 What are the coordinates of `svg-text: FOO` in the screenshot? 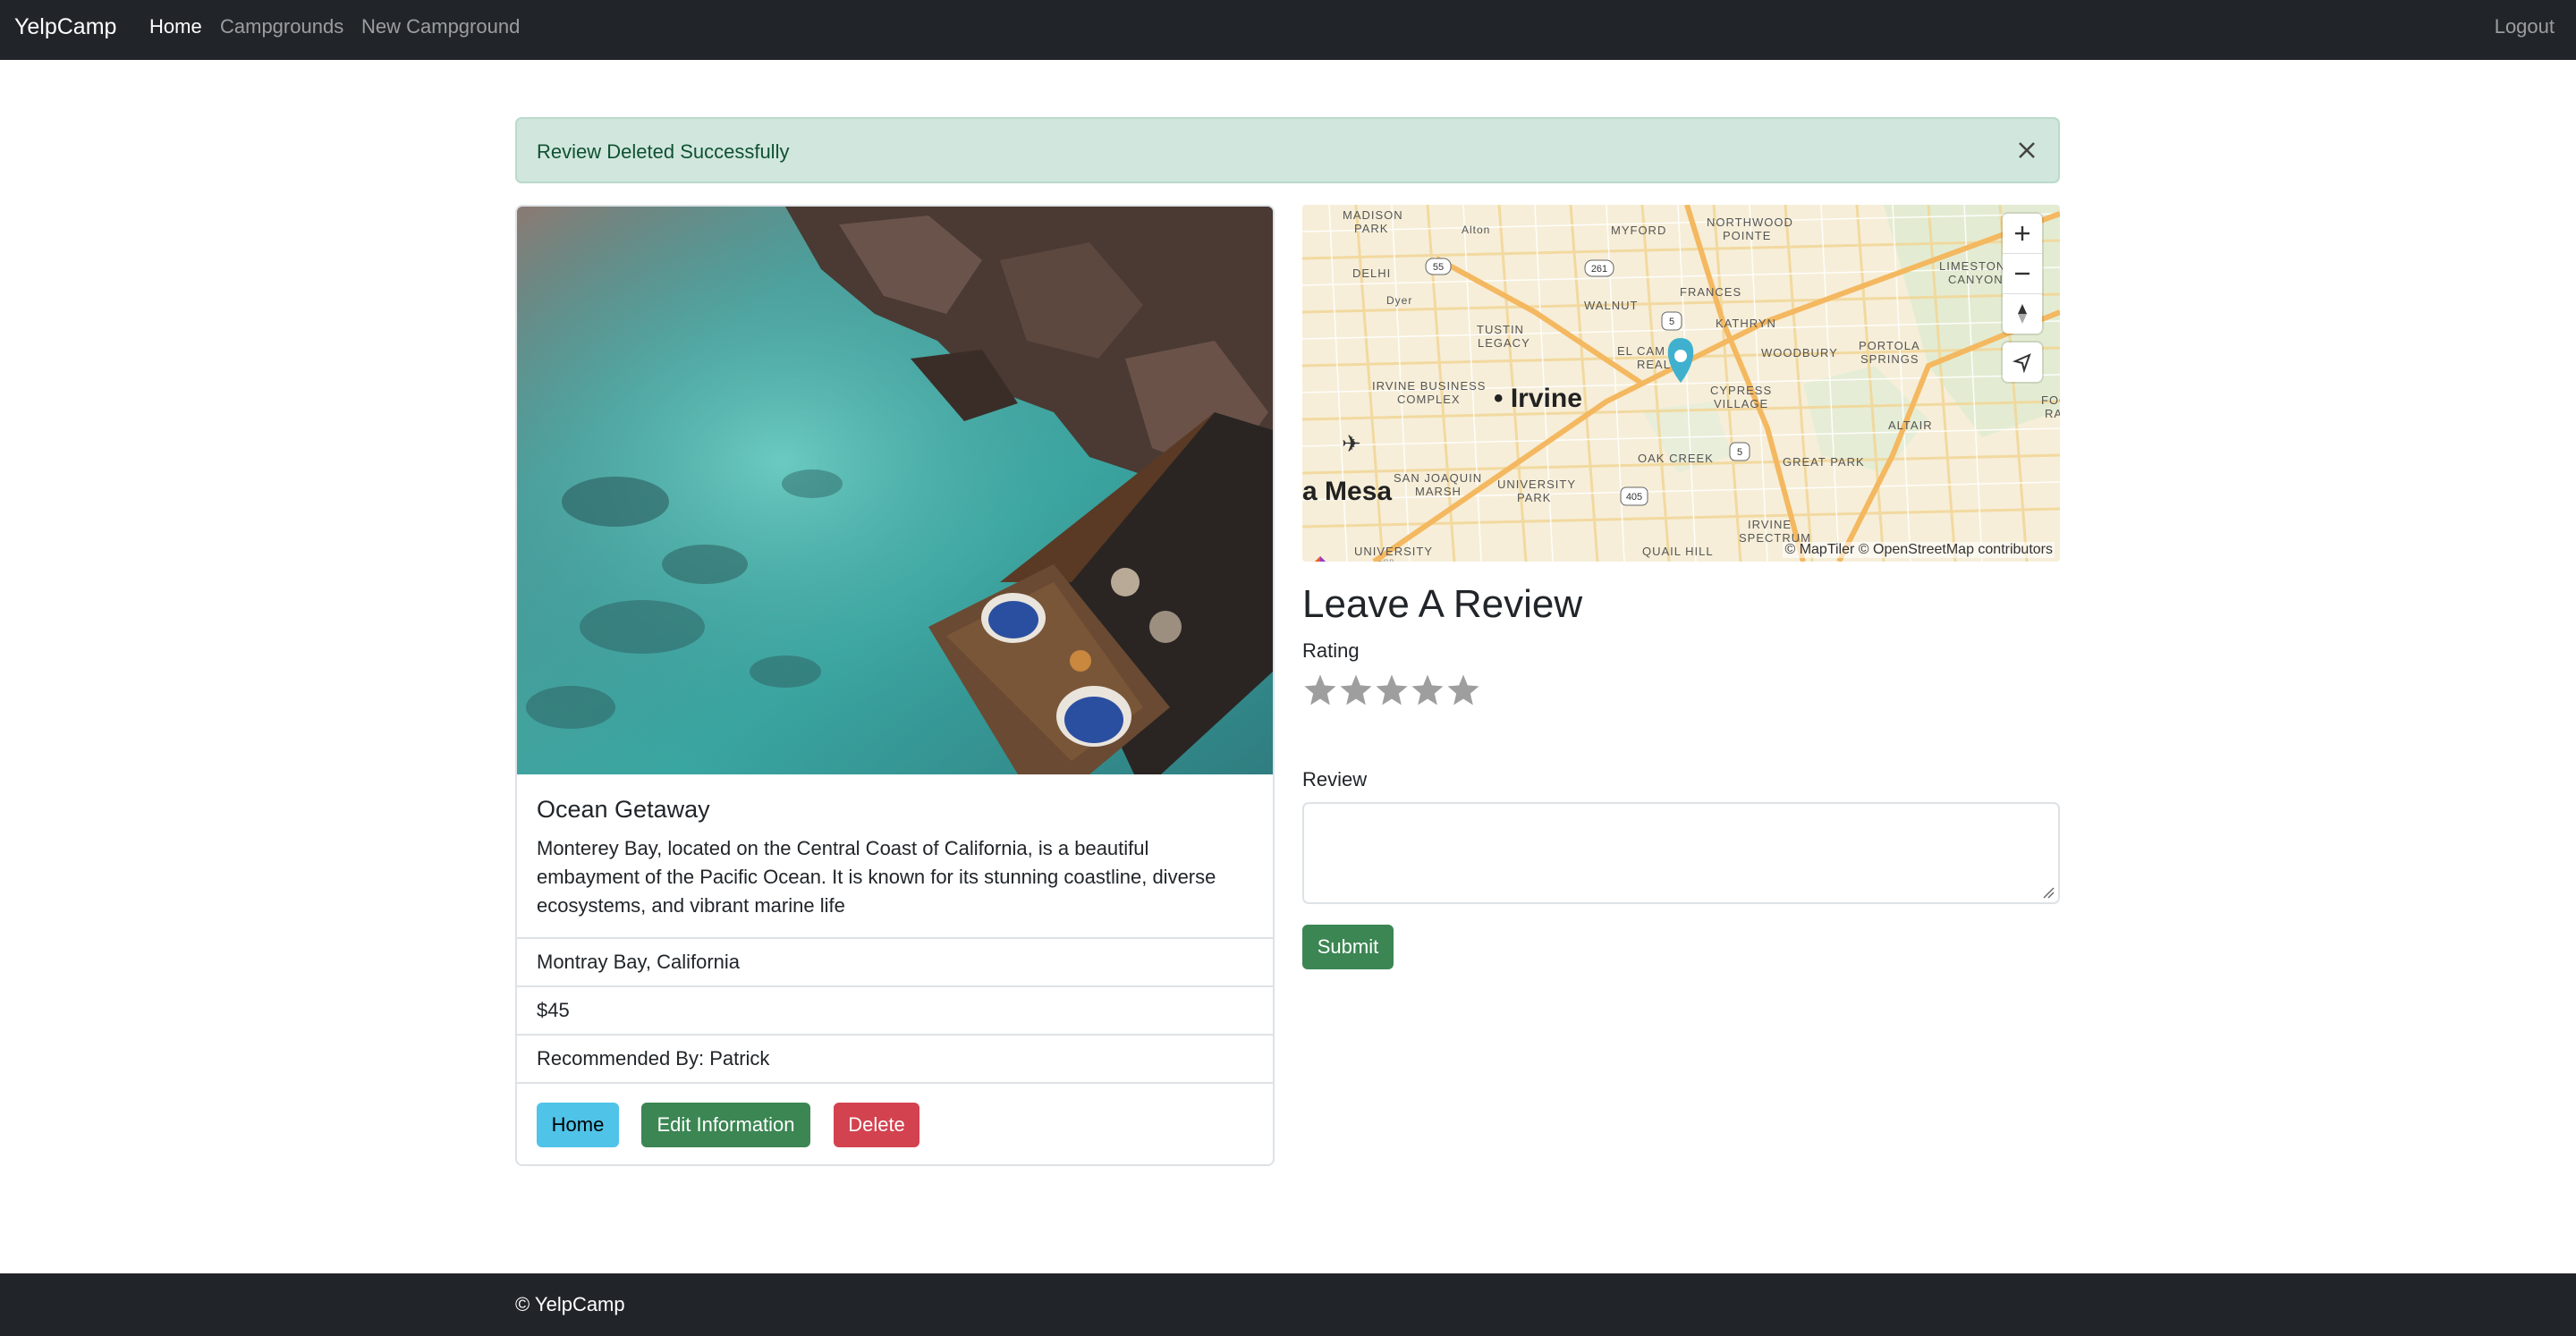 It's located at (2050, 400).